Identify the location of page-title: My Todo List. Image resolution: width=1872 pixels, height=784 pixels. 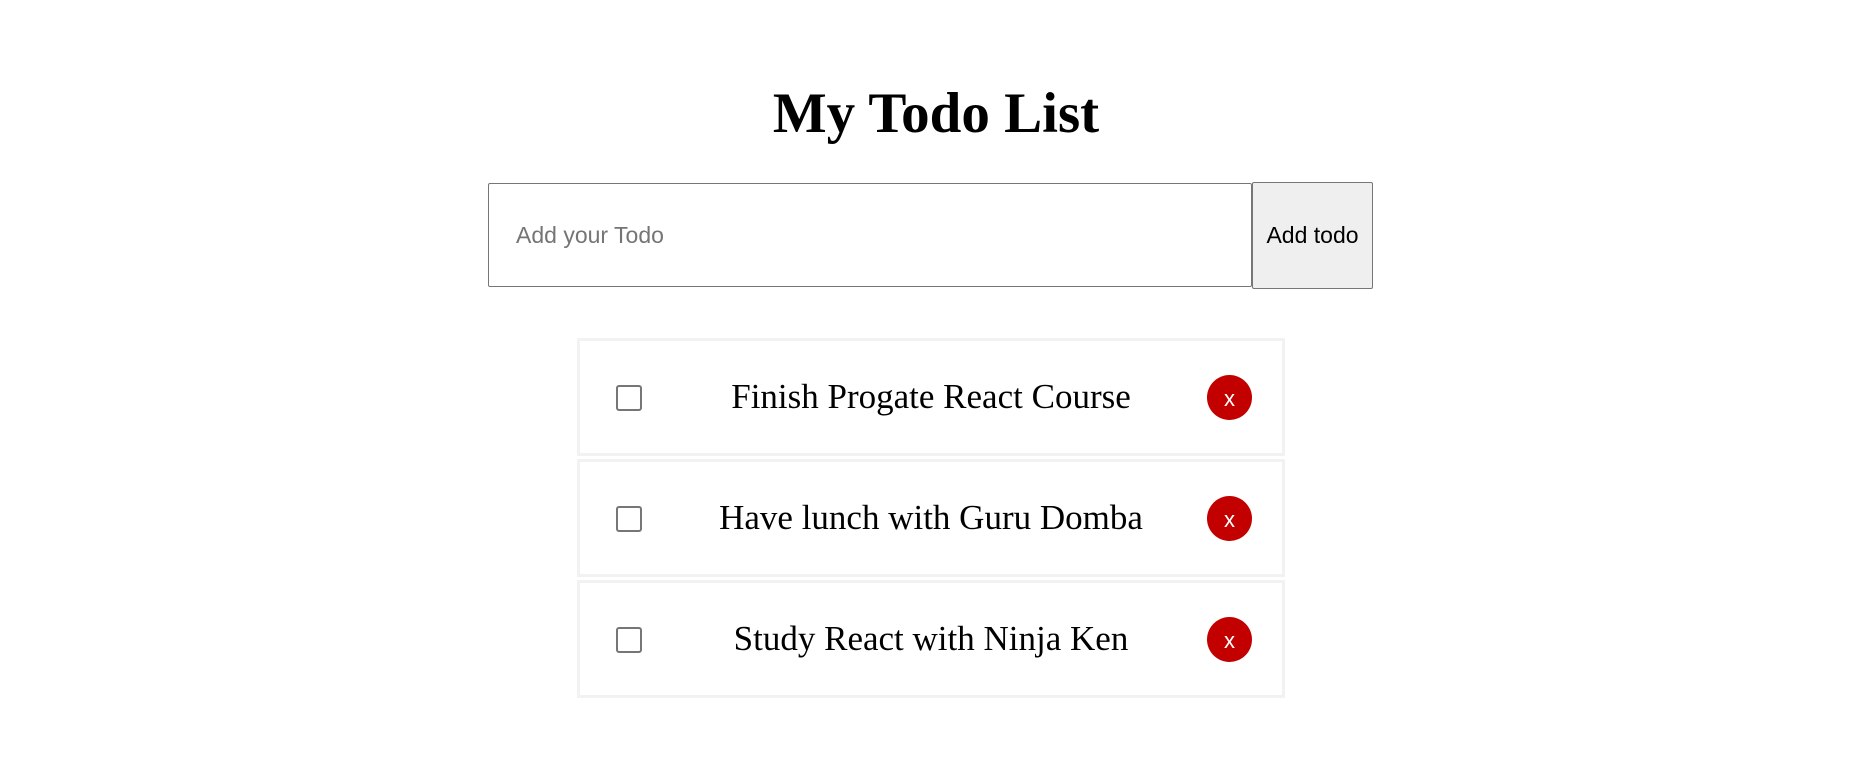
(936, 113).